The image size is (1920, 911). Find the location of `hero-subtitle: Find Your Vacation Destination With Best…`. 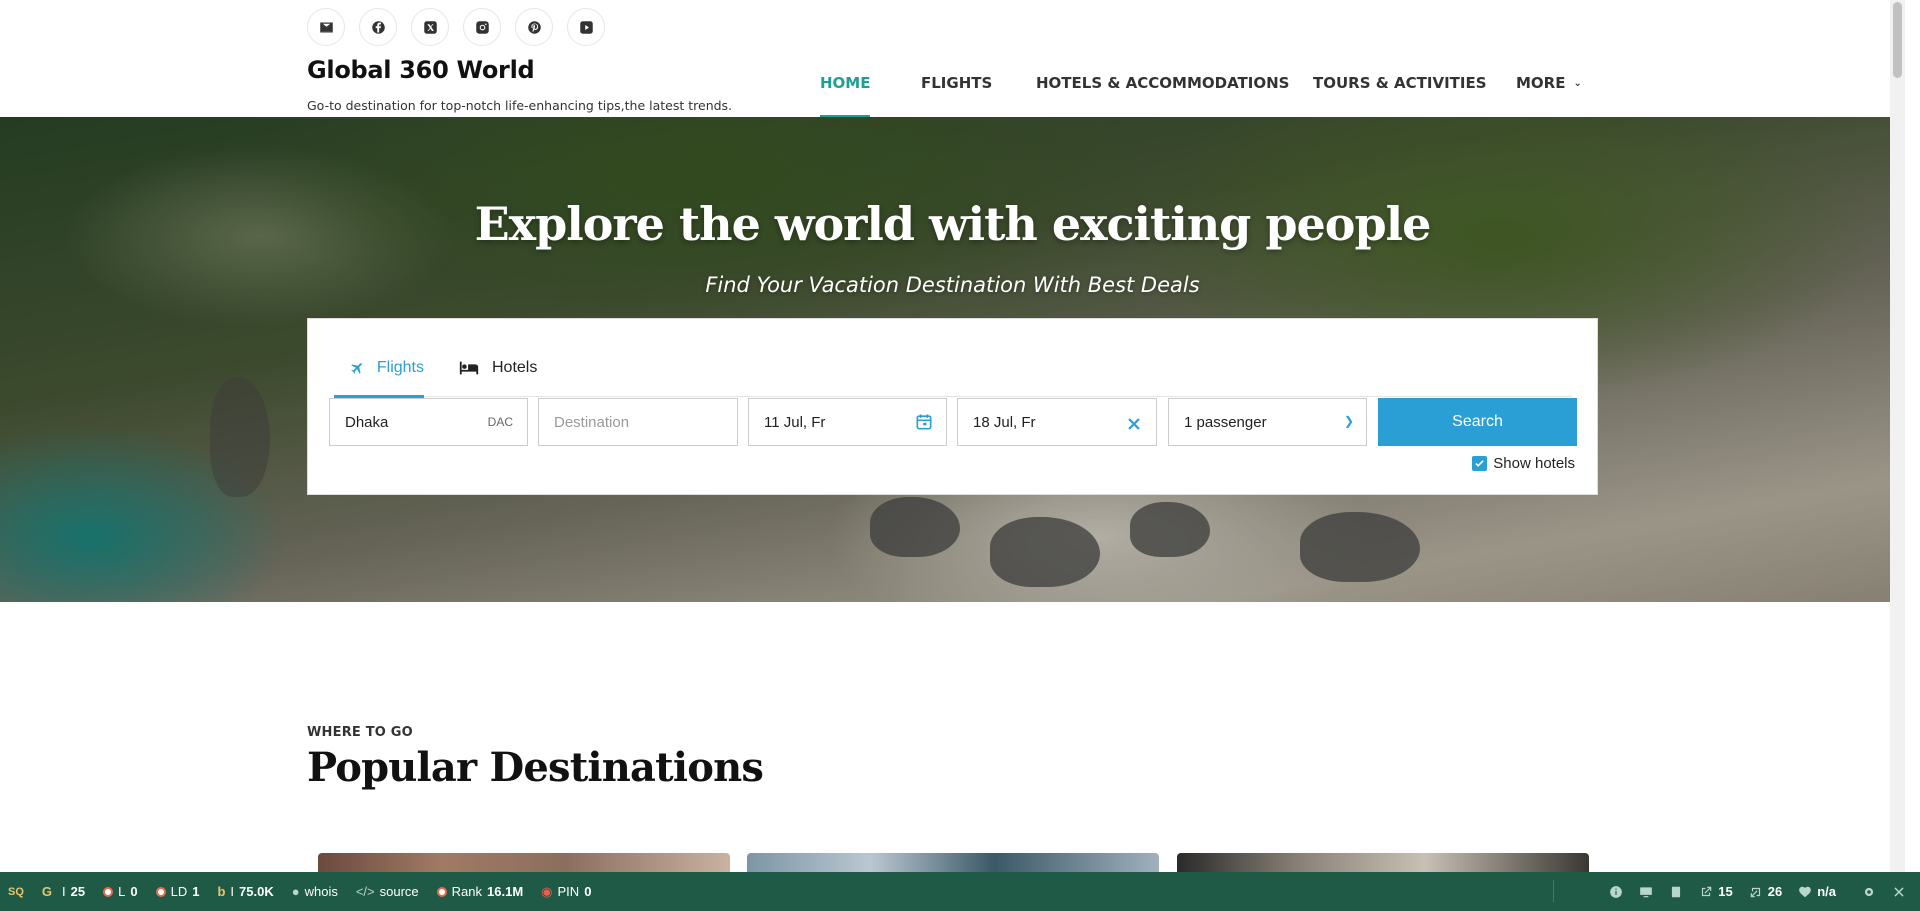

hero-subtitle: Find Your Vacation Destination With Best… is located at coordinates (952, 285).